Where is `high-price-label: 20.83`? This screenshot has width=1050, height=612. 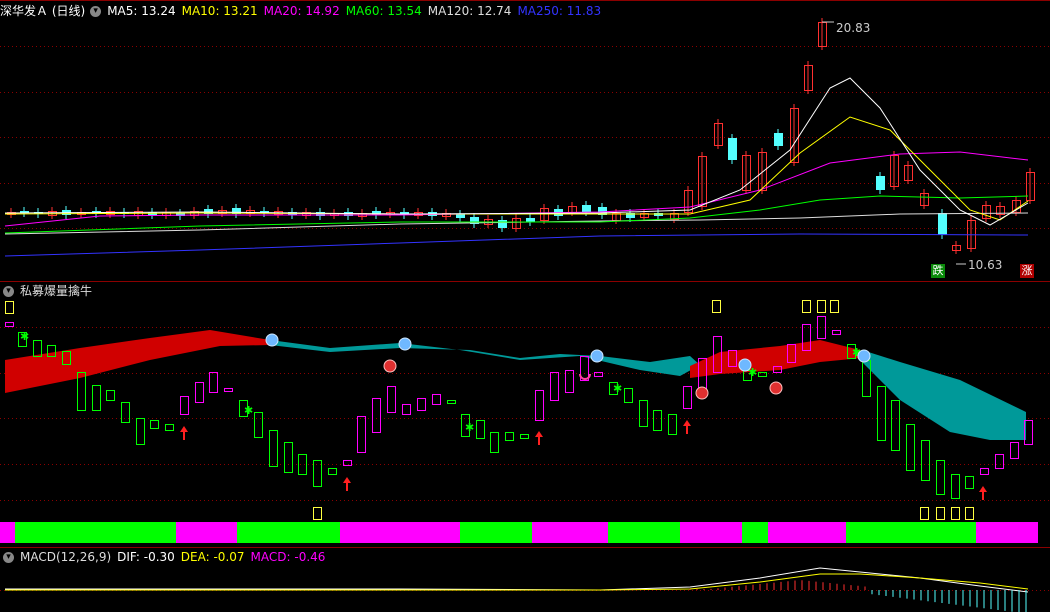 high-price-label: 20.83 is located at coordinates (853, 28).